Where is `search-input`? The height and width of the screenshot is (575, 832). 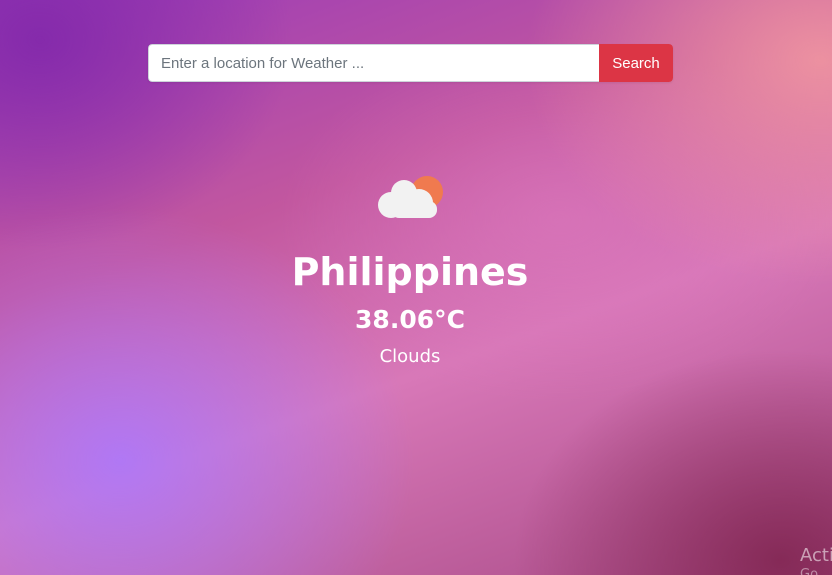 search-input is located at coordinates (373, 63).